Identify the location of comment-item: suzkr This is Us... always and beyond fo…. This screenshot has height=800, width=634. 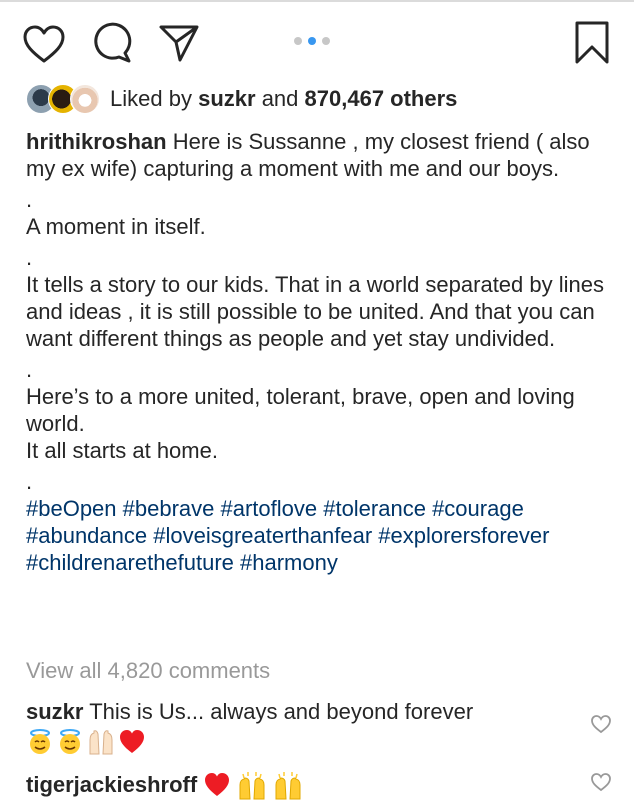
(306, 726).